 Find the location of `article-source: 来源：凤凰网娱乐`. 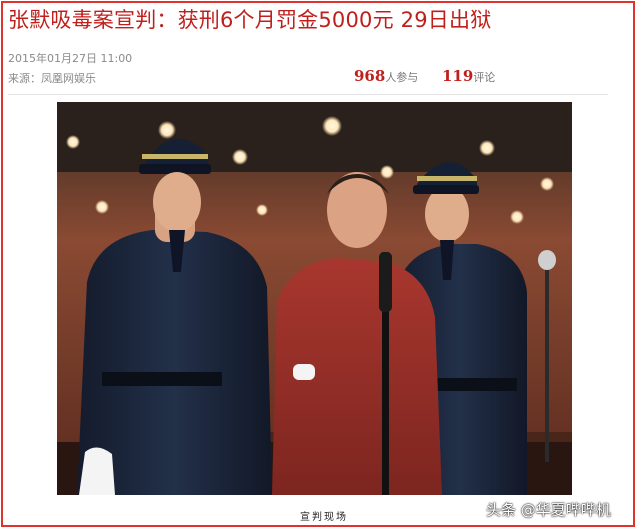

article-source: 来源：凤凰网娱乐 is located at coordinates (52, 78).